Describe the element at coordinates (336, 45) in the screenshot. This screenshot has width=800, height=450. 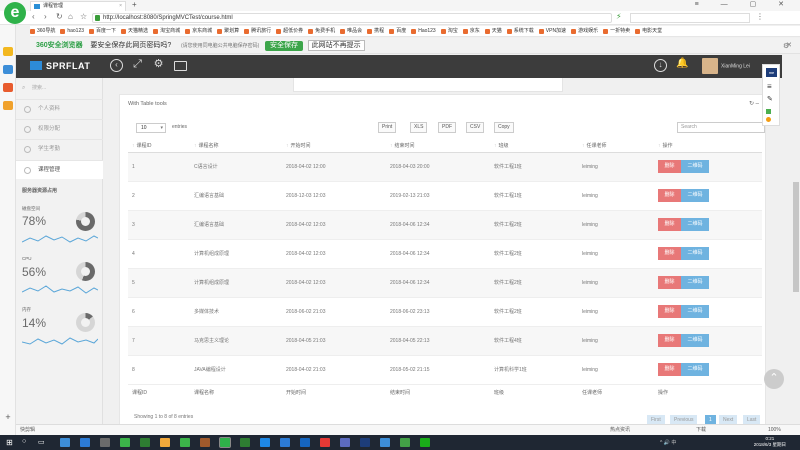
I see `dismiss-notice-button: 此网站不再提示` at that location.